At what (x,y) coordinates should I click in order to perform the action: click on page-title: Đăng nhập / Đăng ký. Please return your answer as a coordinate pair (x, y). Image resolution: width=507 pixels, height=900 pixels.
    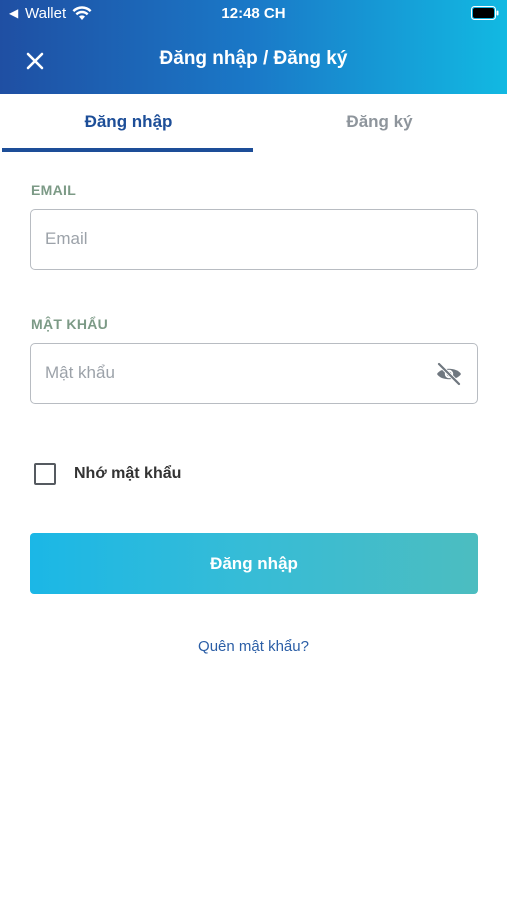
    Looking at the image, I should click on (253, 58).